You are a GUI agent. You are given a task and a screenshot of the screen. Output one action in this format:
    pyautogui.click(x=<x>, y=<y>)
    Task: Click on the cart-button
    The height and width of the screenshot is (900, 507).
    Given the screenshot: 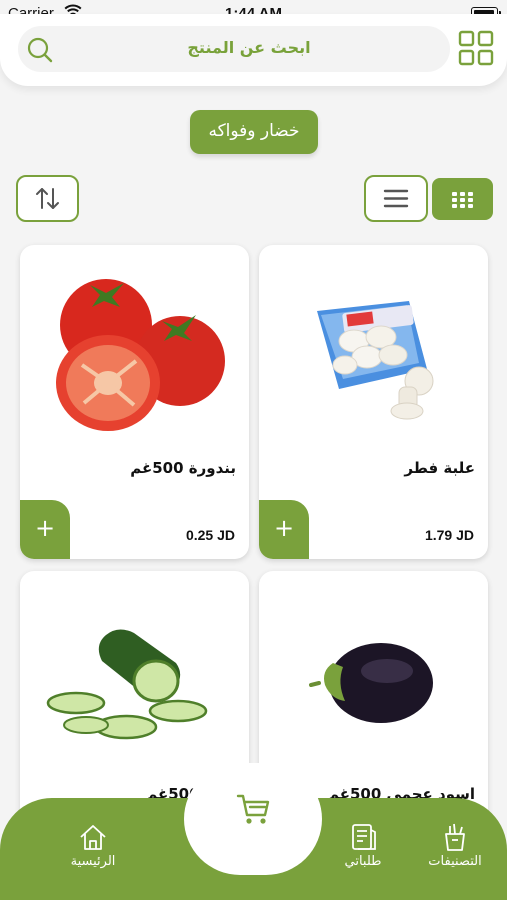 What is the action you would take?
    pyautogui.click(x=253, y=819)
    